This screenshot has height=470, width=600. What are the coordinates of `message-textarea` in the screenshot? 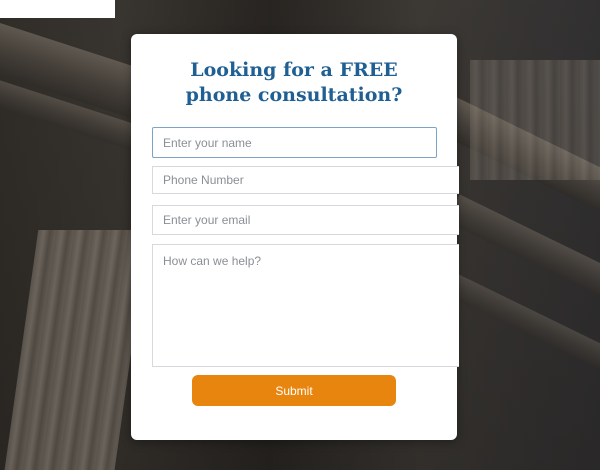 It's located at (305, 305).